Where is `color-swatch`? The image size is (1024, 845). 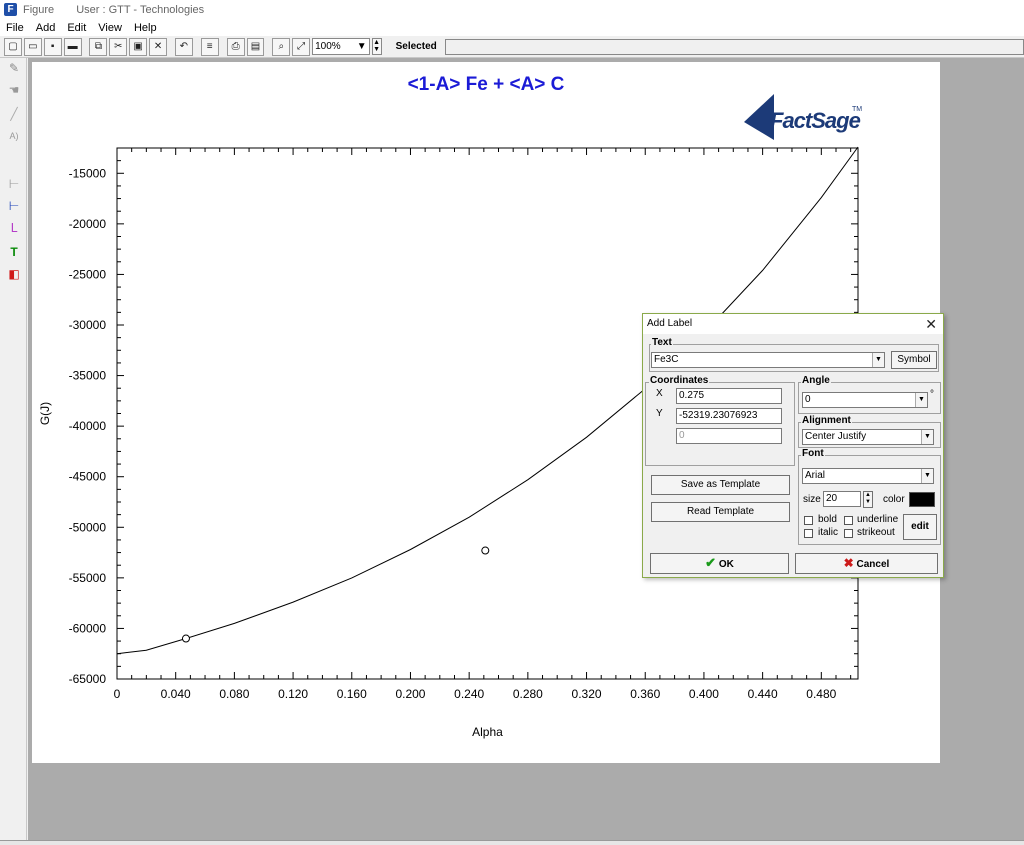
color-swatch is located at coordinates (922, 499).